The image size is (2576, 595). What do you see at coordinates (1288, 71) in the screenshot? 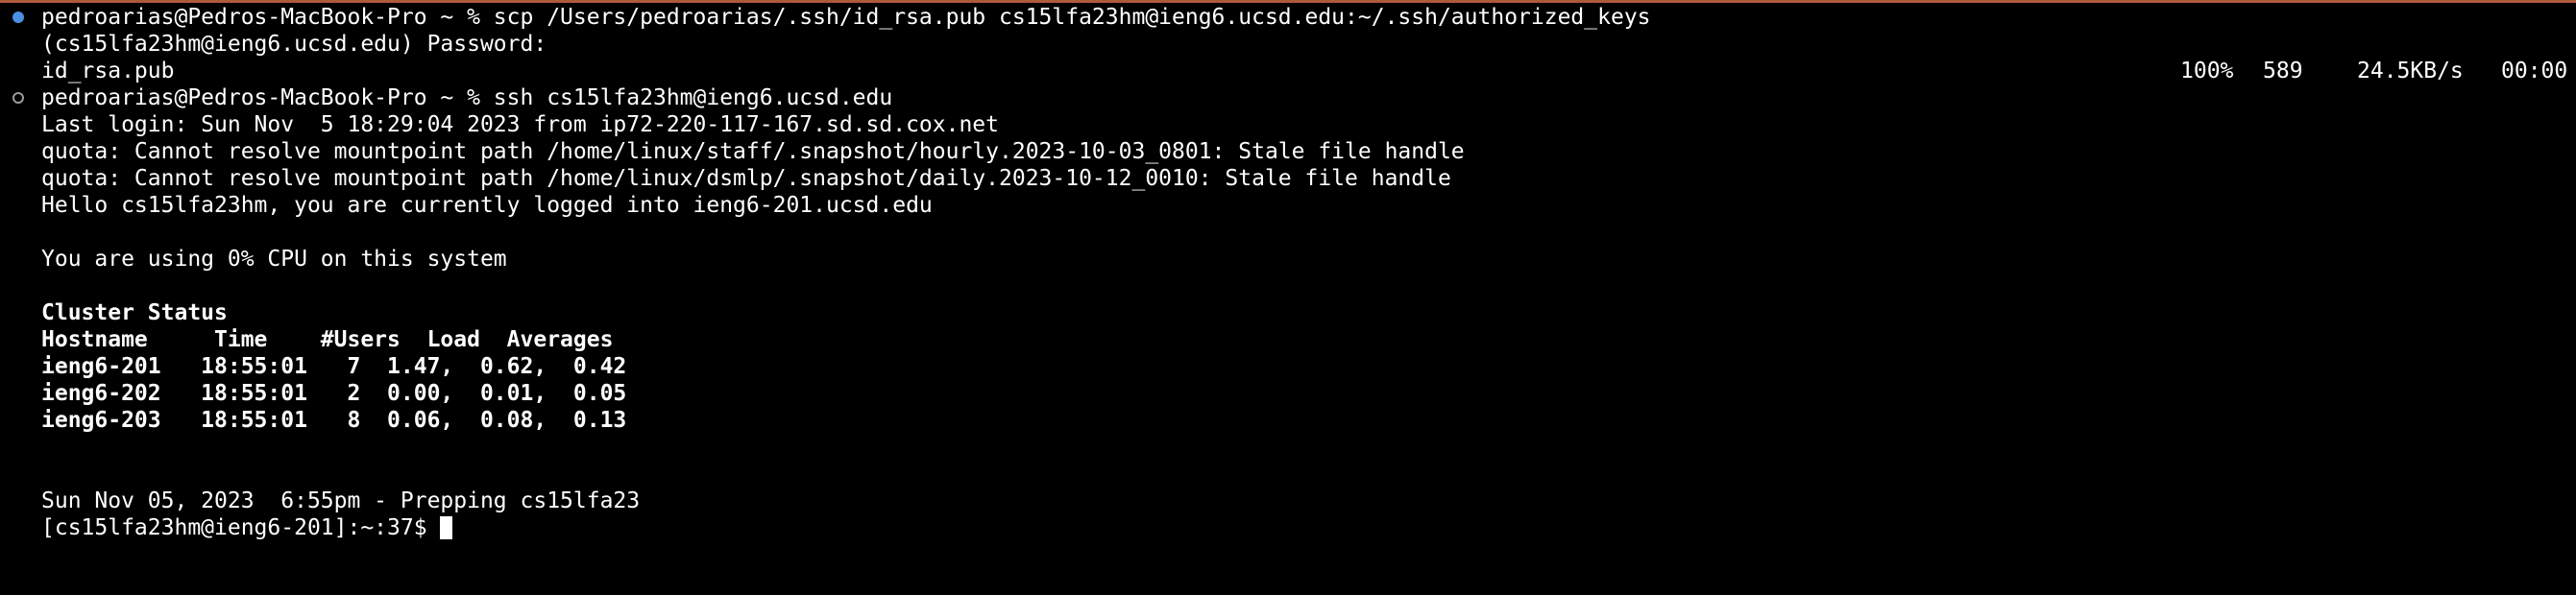
I see `transfer-progress-line: id_rsa.pub 100% 589 24.5KB/s 00:00` at bounding box center [1288, 71].